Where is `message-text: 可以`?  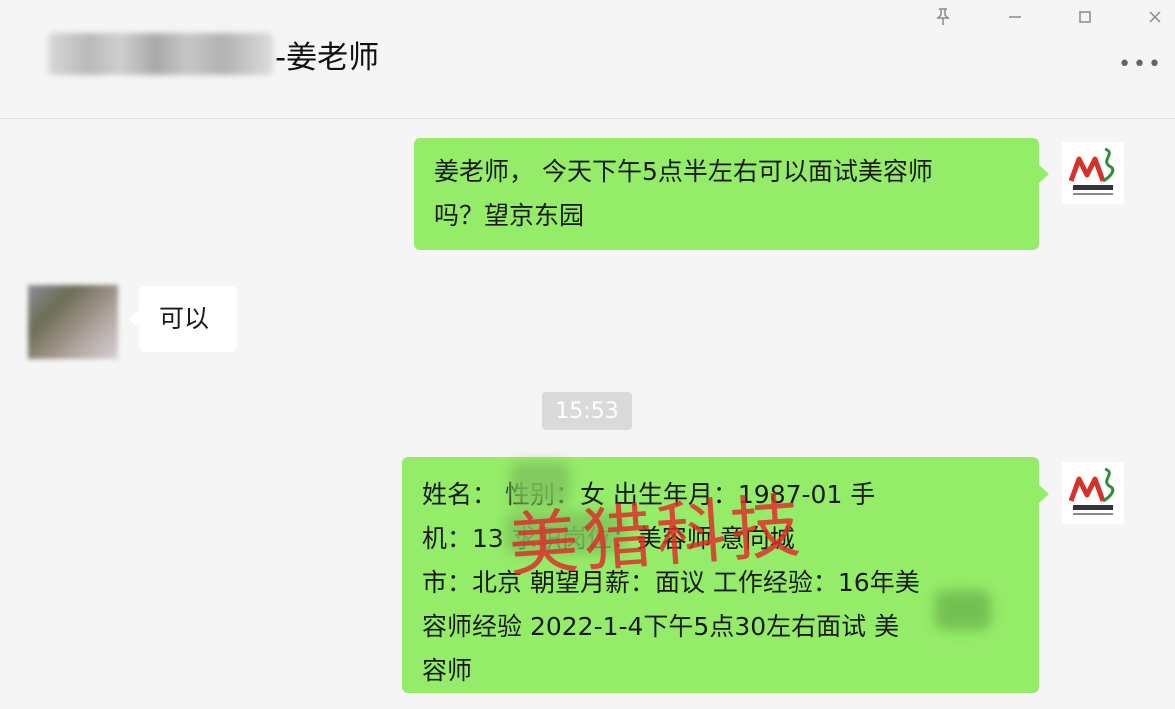 message-text: 可以 is located at coordinates (184, 318).